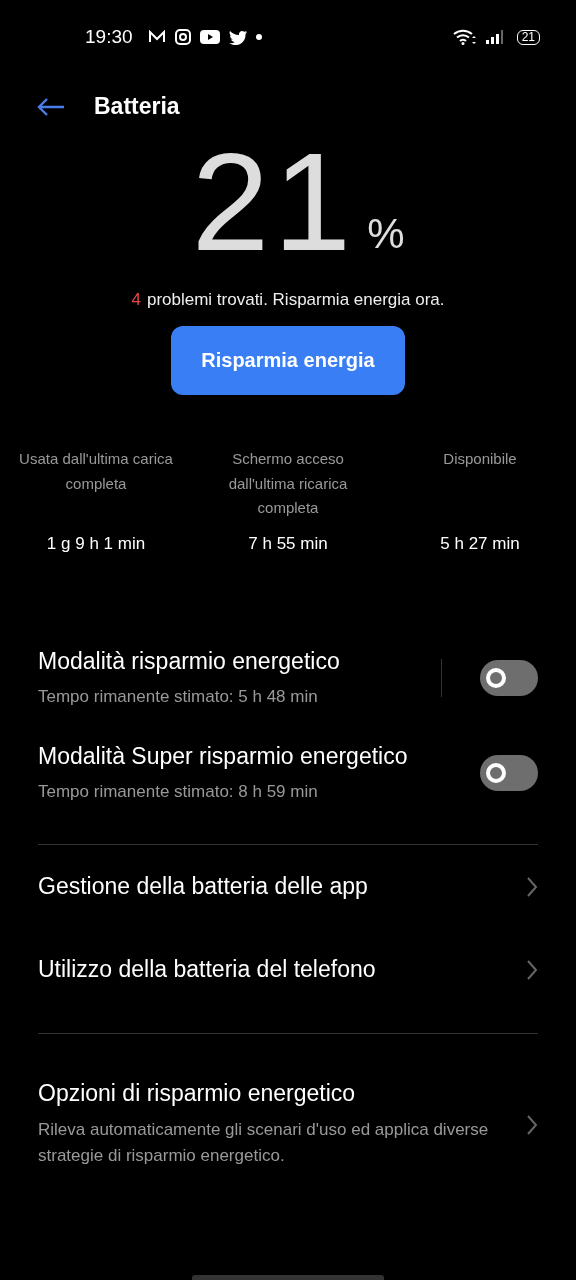  Describe the element at coordinates (178, 792) in the screenshot. I see `setting-subtitle: Tempo rimanente stimato: 8 h 59 min` at that location.